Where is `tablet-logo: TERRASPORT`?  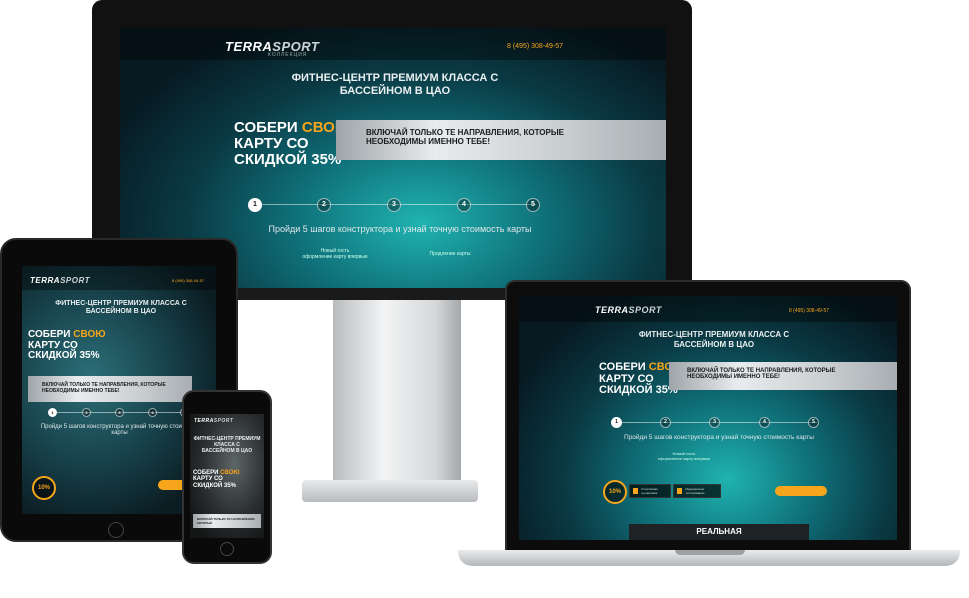 tablet-logo: TERRASPORT is located at coordinates (60, 280).